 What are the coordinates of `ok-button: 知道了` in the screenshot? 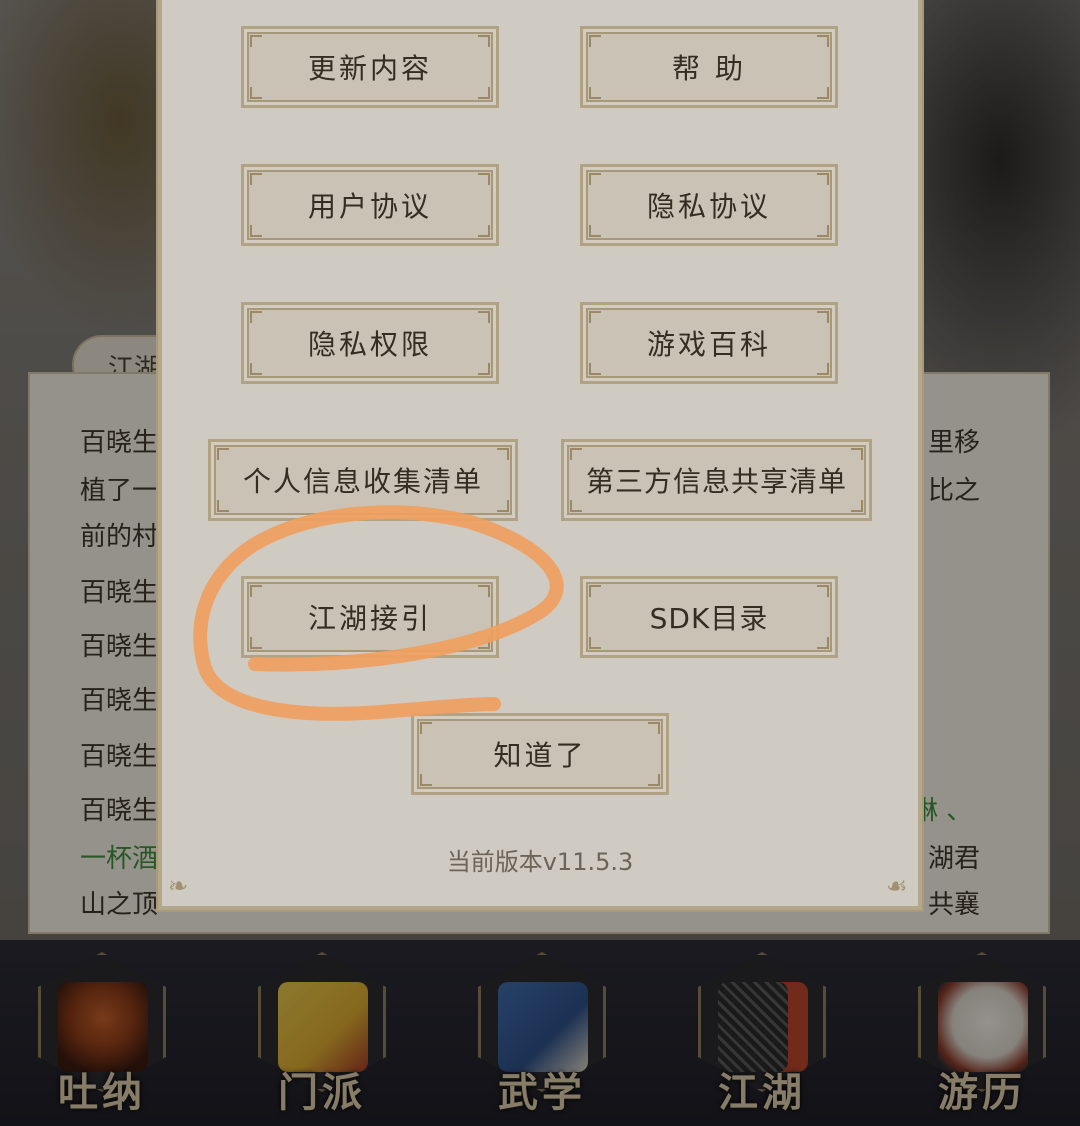 It's located at (540, 754).